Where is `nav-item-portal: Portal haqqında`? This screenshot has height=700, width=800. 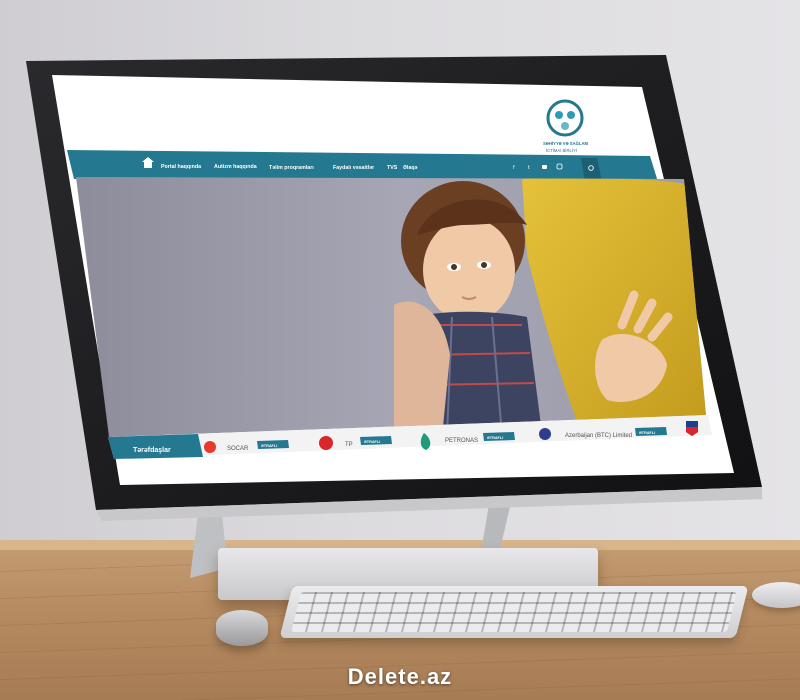 nav-item-portal: Portal haqqında is located at coordinates (181, 167).